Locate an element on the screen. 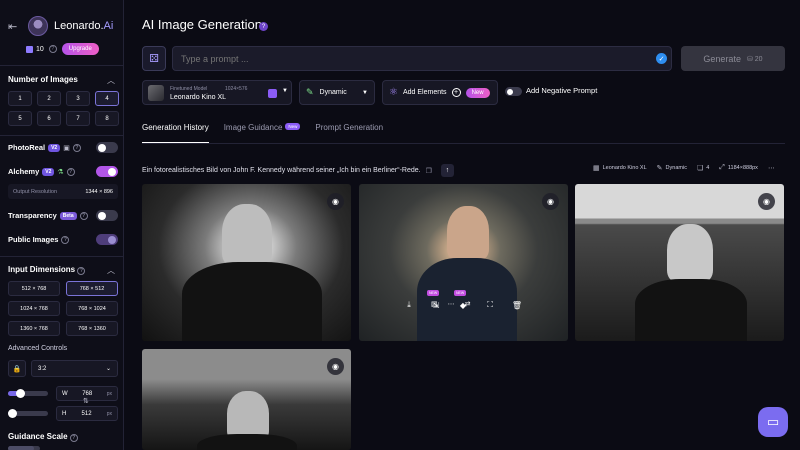  swap-icon: ⇅ is located at coordinates (86, 401).